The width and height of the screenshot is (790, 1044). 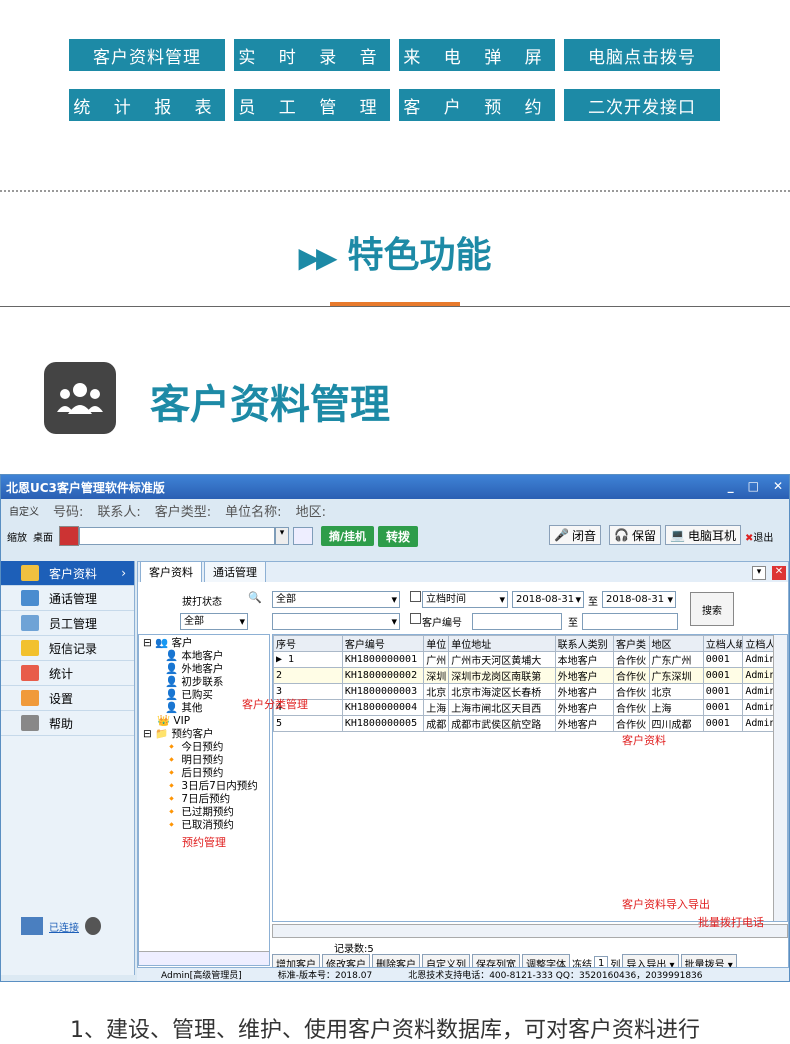 What do you see at coordinates (312, 55) in the screenshot?
I see `nav-recording: 实 时 录 音` at bounding box center [312, 55].